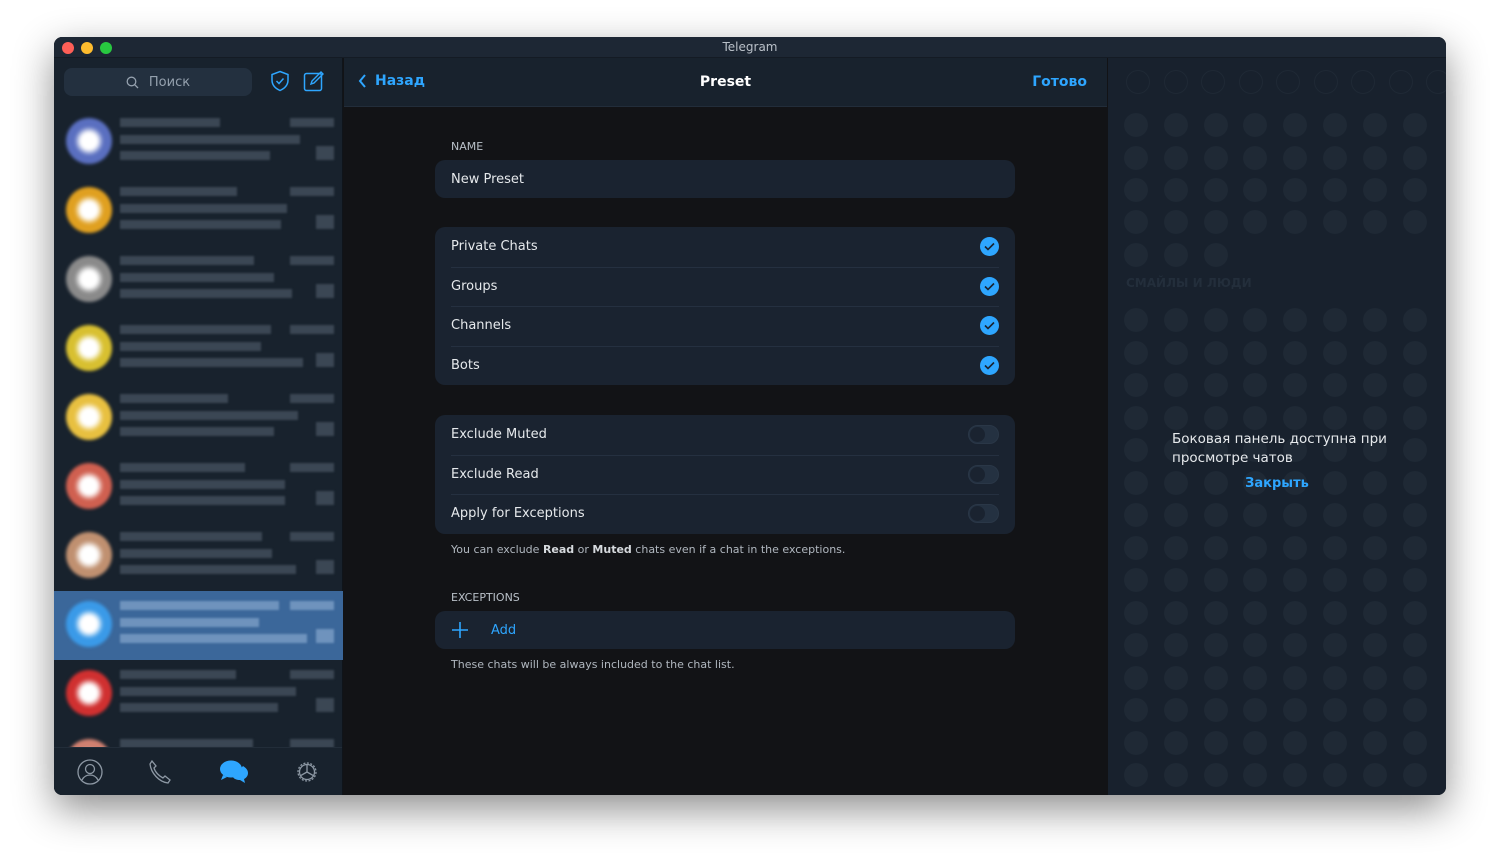  What do you see at coordinates (158, 82) in the screenshot?
I see `search-input: Поиск` at bounding box center [158, 82].